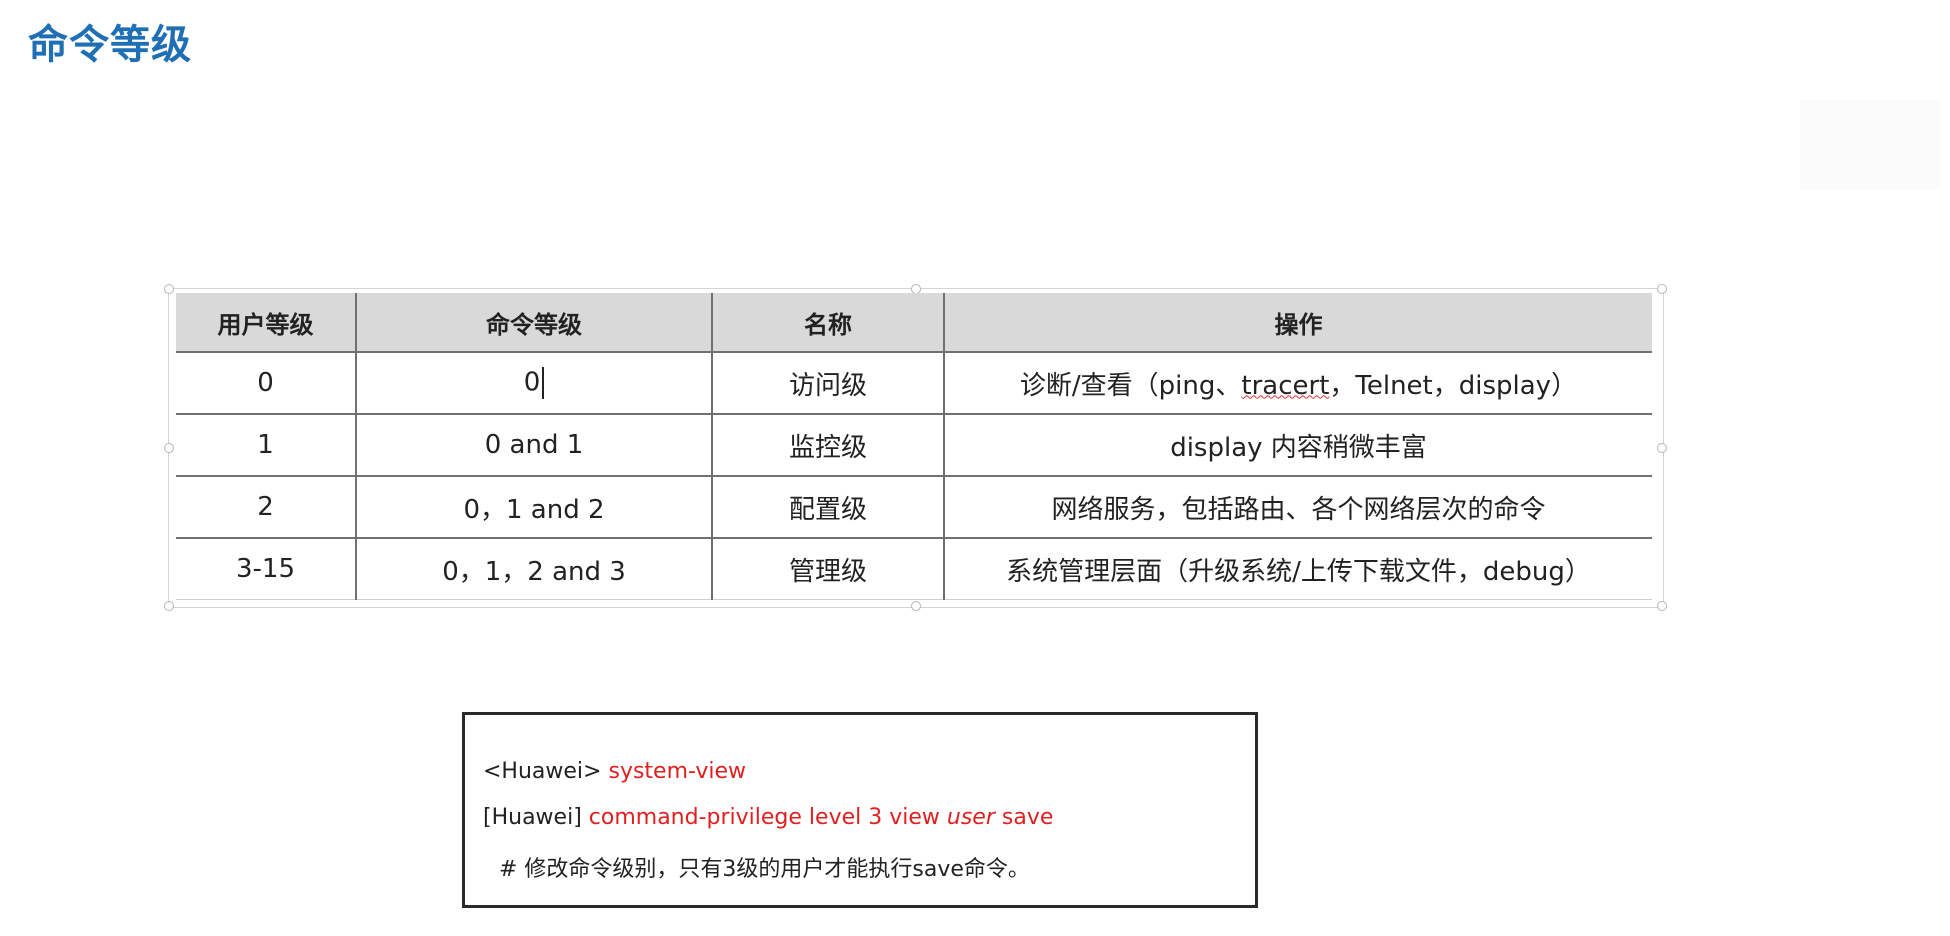  What do you see at coordinates (543, 383) in the screenshot?
I see `text-cursor` at bounding box center [543, 383].